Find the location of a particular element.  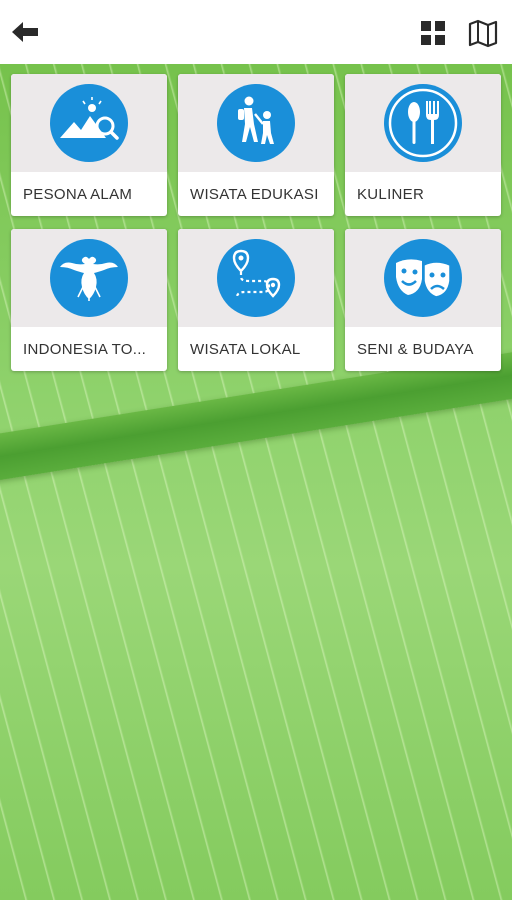

theater-masks-icon is located at coordinates (423, 278).